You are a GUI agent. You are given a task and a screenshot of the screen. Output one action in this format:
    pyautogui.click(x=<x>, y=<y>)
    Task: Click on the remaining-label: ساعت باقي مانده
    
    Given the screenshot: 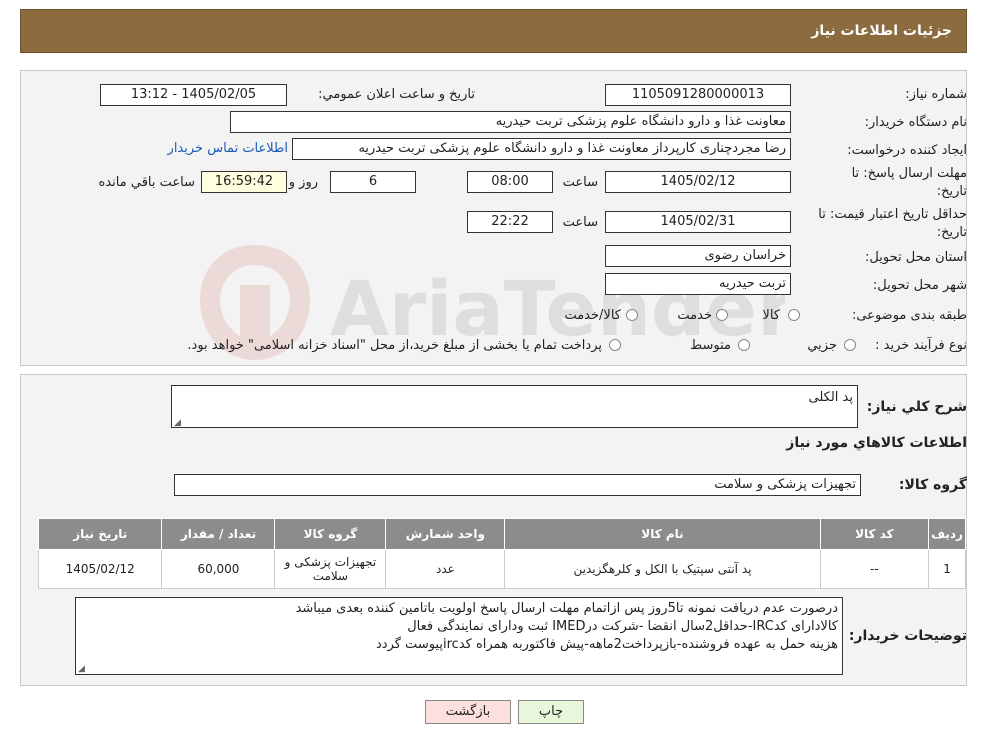 What is the action you would take?
    pyautogui.click(x=146, y=182)
    